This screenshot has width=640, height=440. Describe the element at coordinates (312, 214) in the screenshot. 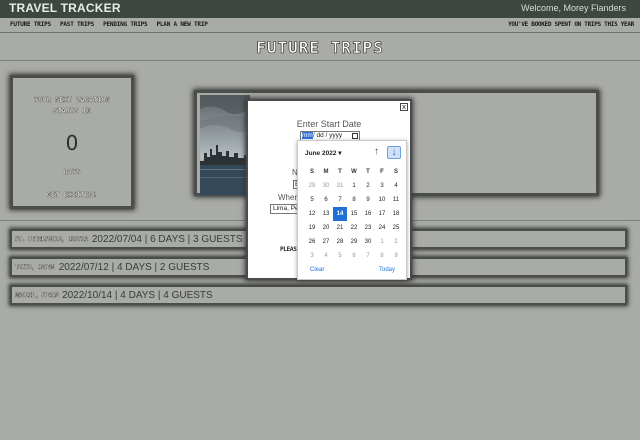

I see `day-cell: 12` at that location.